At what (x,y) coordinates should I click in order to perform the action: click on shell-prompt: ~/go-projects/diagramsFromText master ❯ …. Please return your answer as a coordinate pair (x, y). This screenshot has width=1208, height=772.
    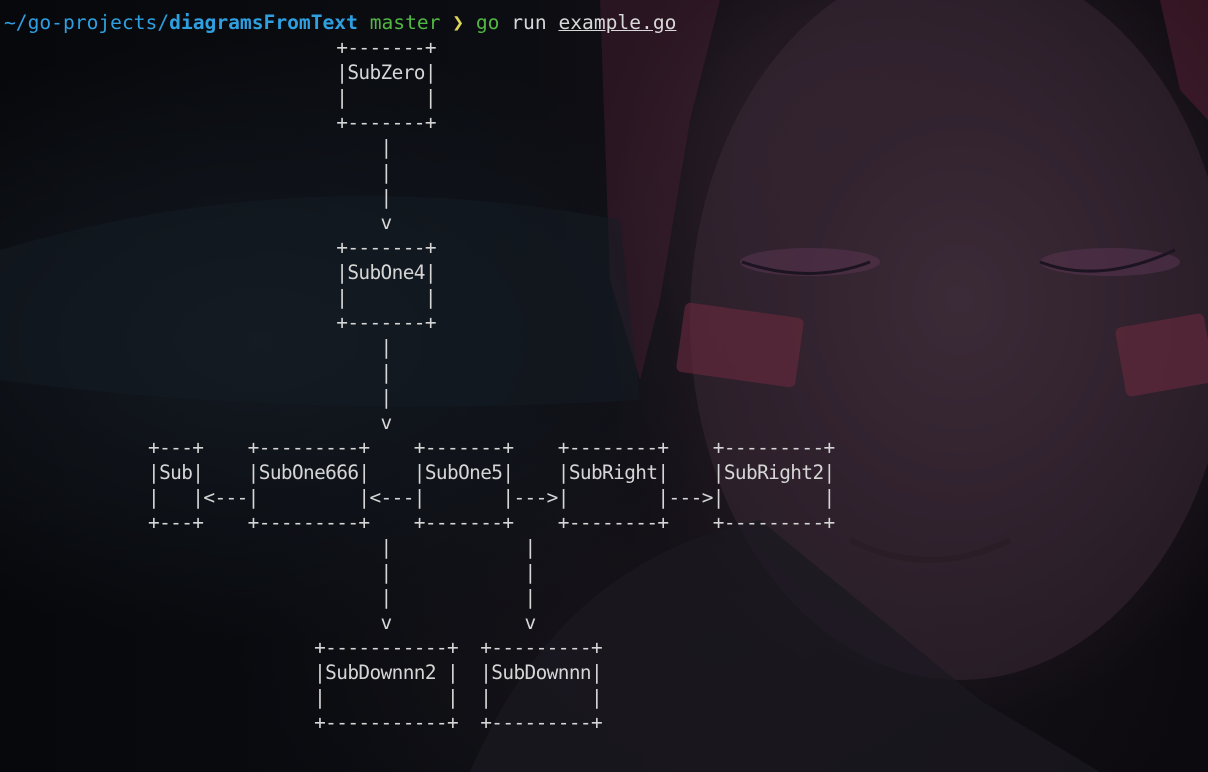
    Looking at the image, I should click on (340, 22).